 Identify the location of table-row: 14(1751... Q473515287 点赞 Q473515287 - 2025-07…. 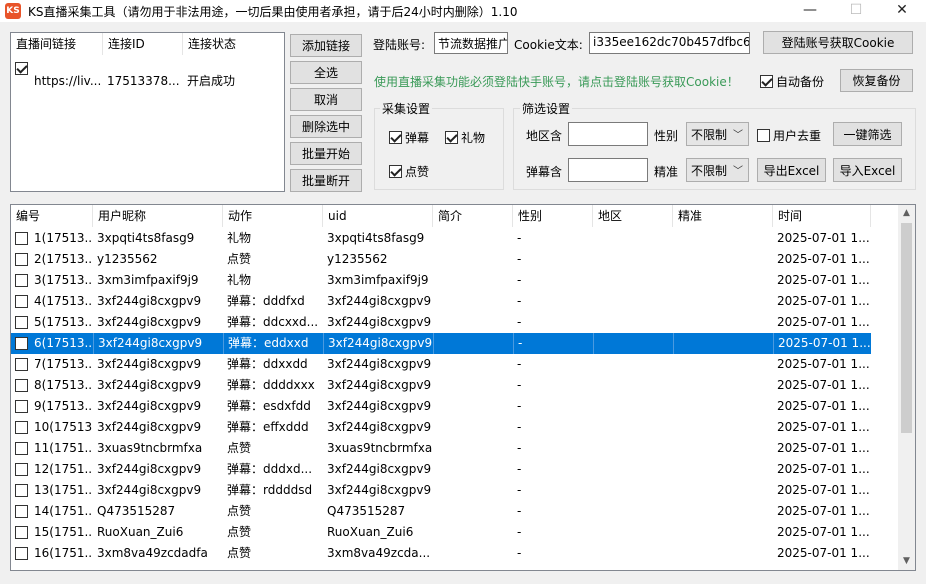
(441, 511).